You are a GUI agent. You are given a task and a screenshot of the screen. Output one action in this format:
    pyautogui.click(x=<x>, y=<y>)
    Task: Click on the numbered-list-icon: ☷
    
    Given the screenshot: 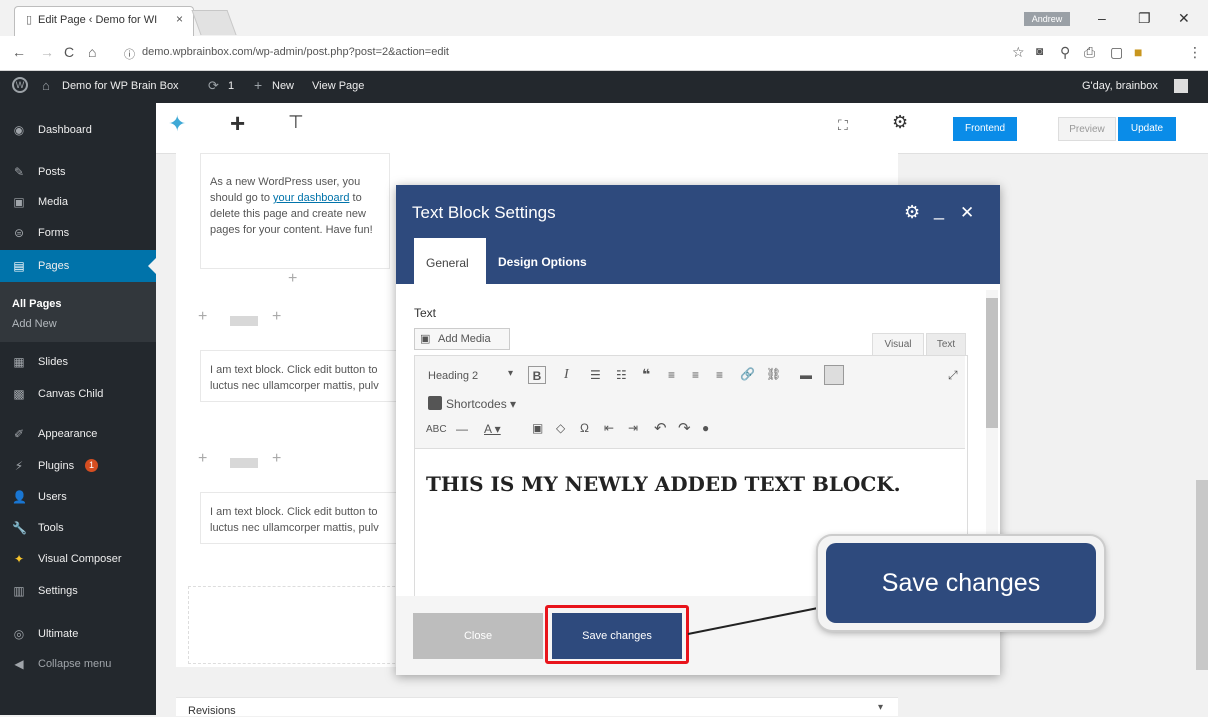 What is the action you would take?
    pyautogui.click(x=621, y=375)
    